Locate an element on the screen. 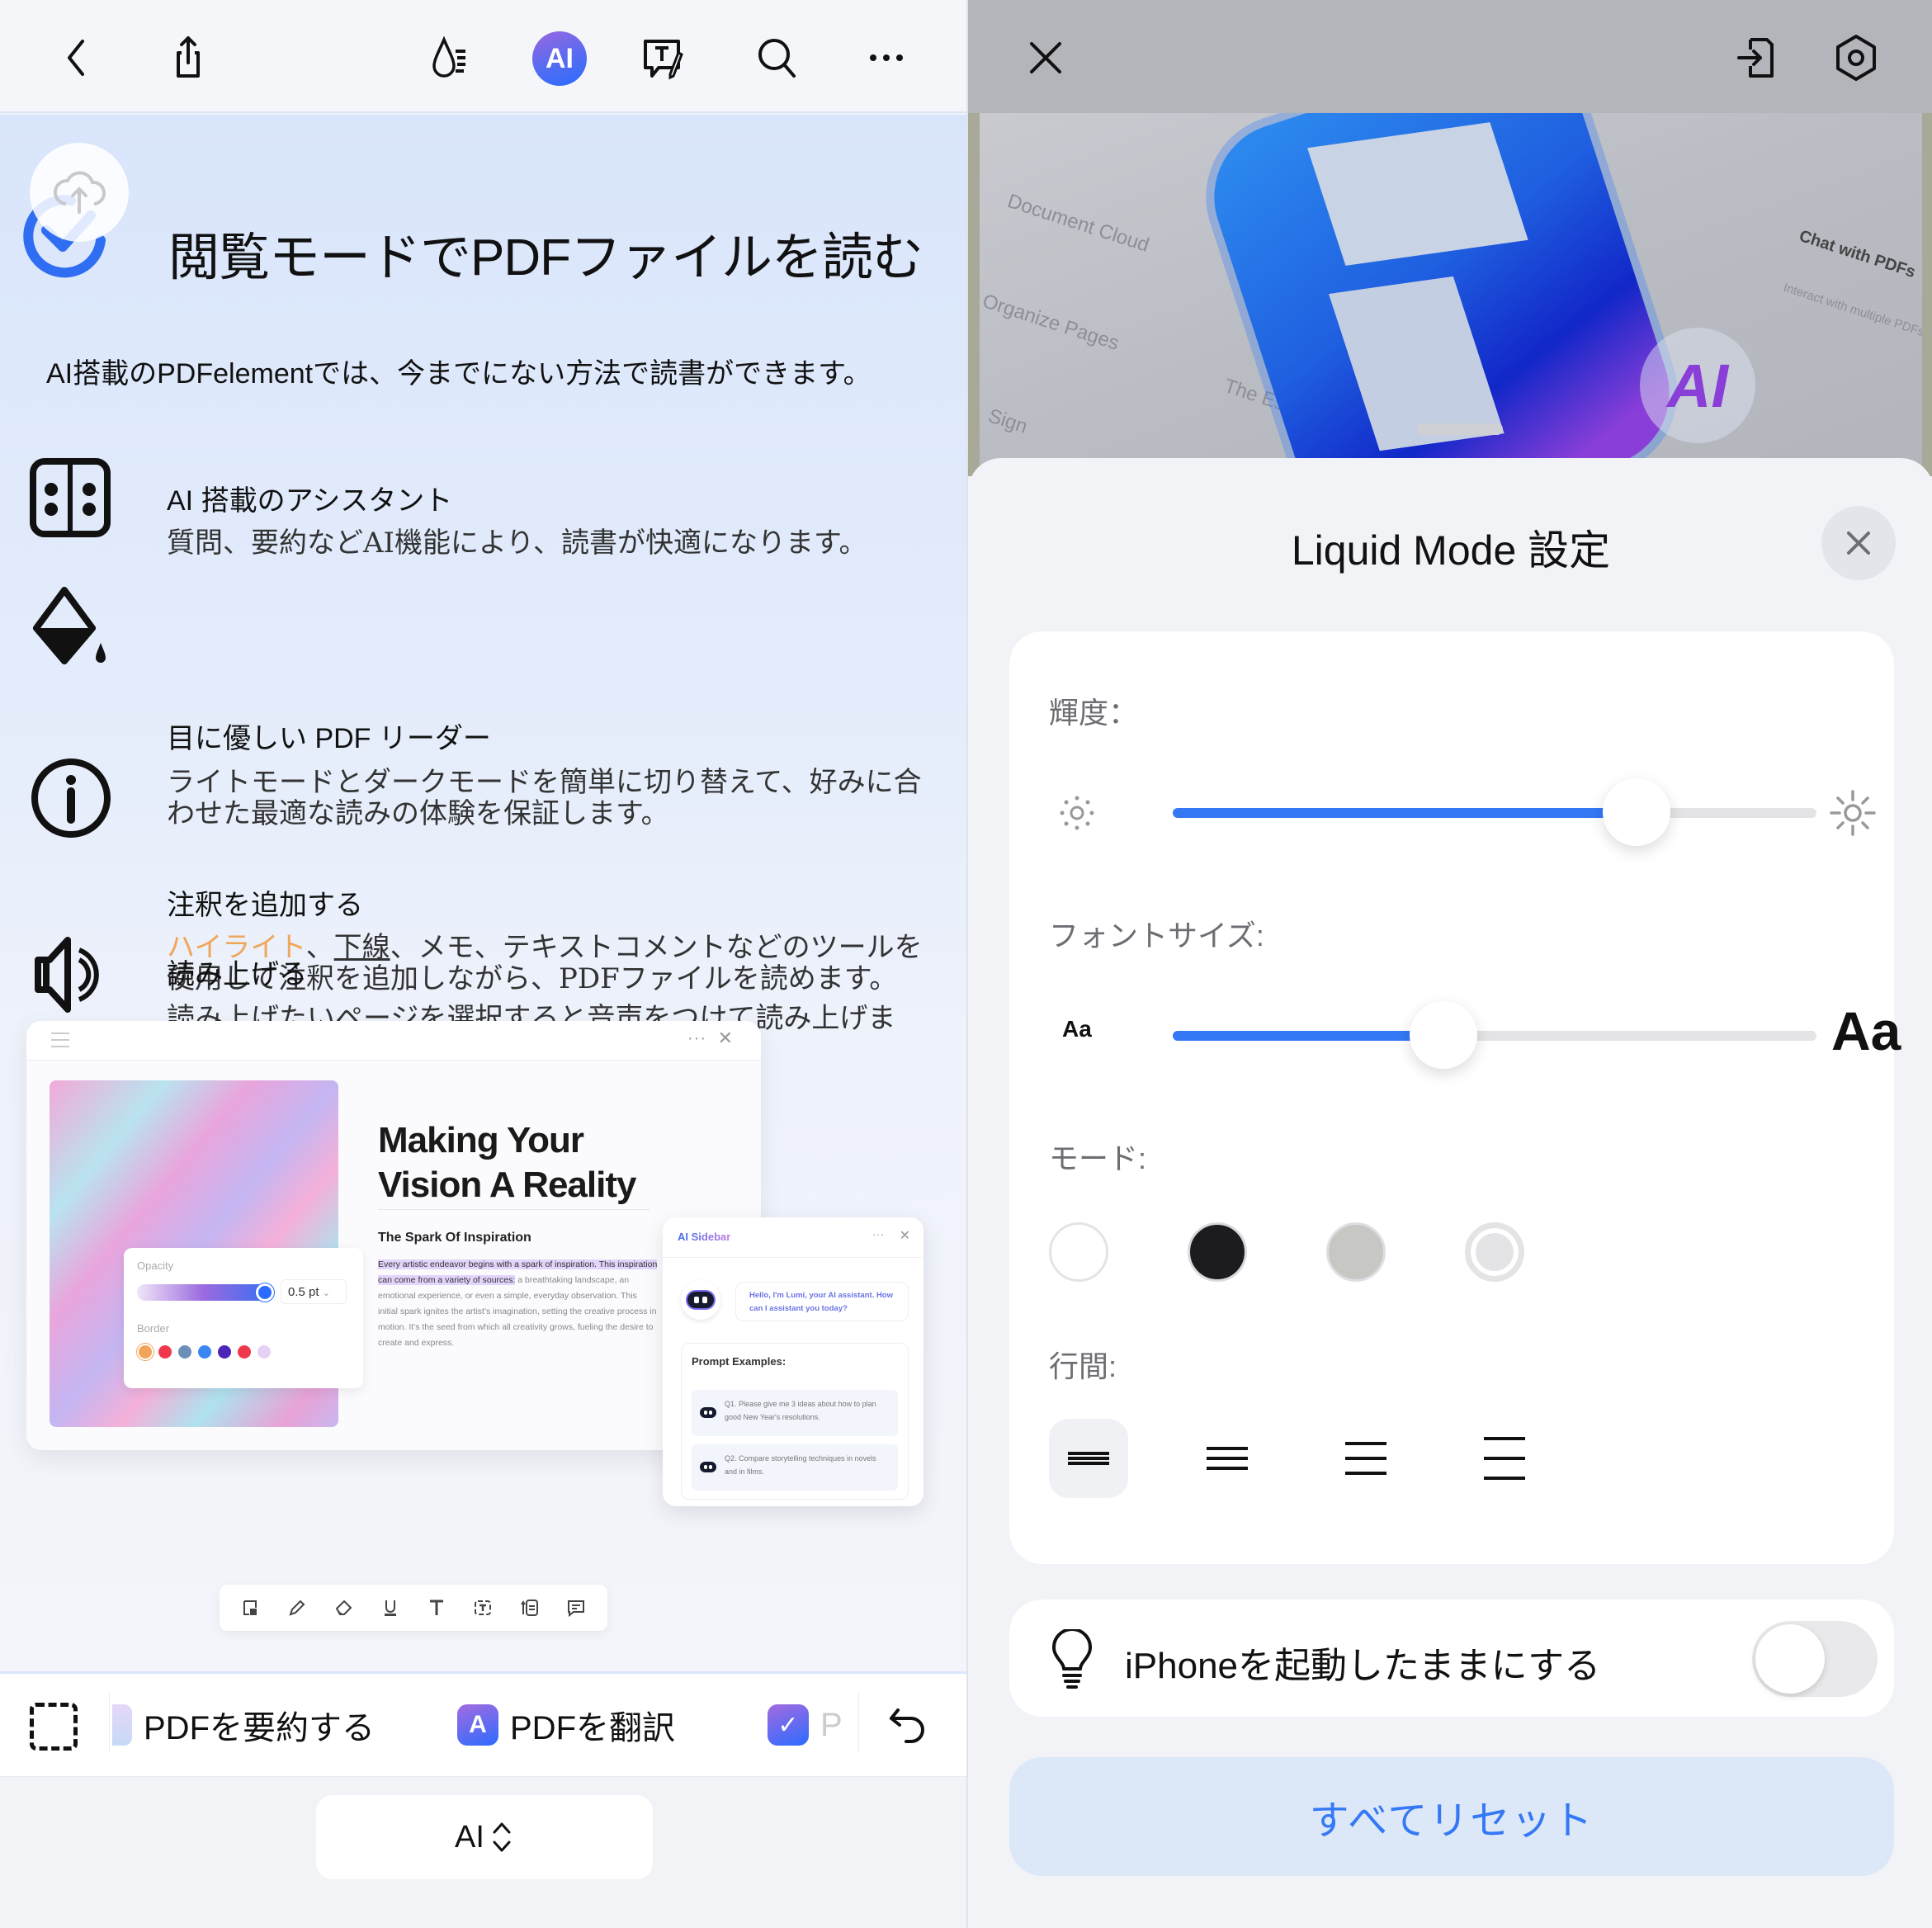 The image size is (1932, 1928). ai-logo: AI is located at coordinates (1697, 385).